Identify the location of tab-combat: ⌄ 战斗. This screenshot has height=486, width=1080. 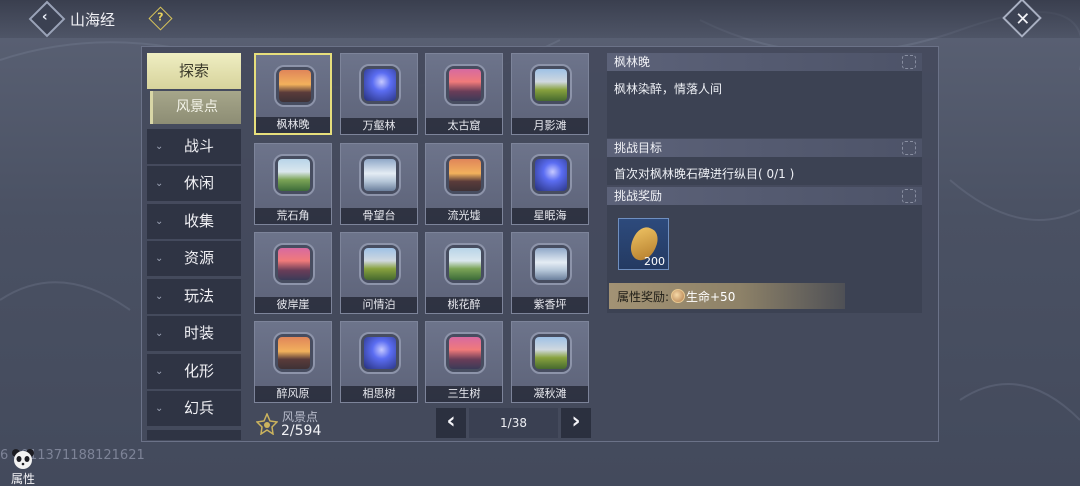
(194, 146).